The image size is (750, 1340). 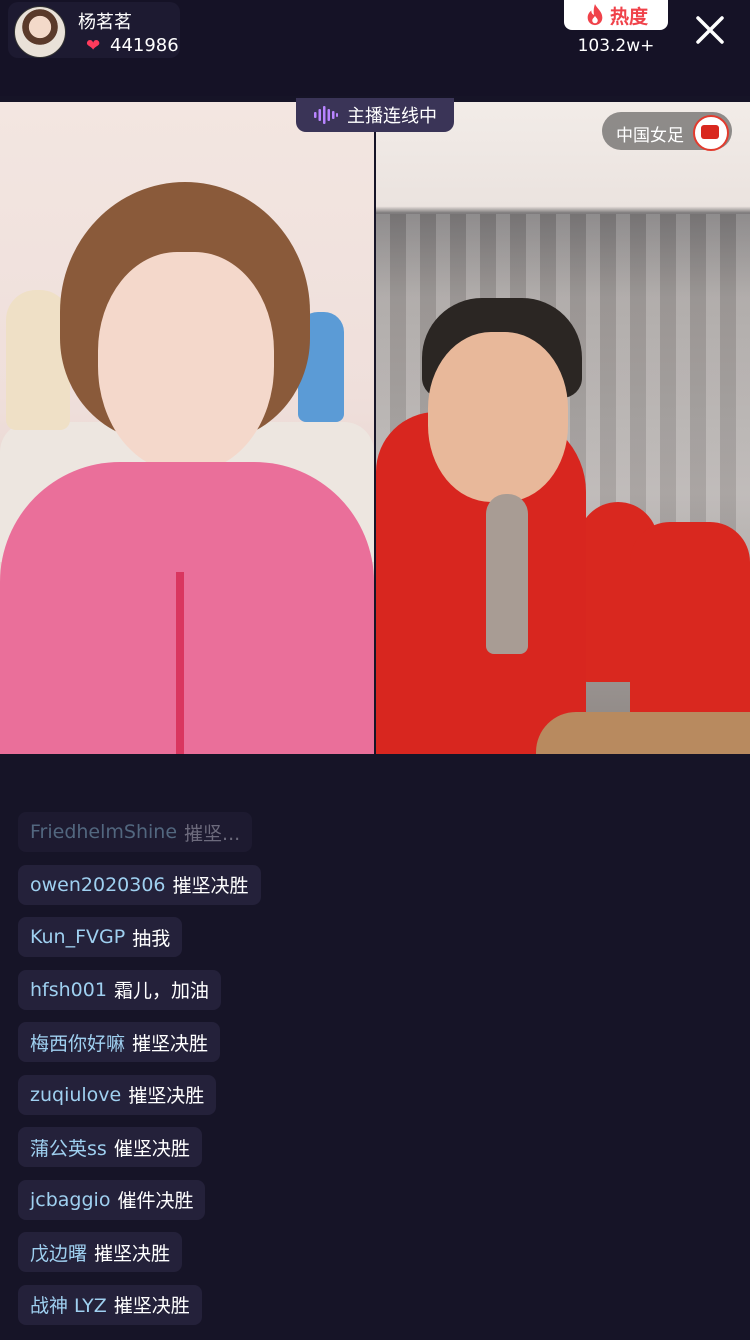 I want to click on comment-user: zuqiulove, so click(x=75, y=1095).